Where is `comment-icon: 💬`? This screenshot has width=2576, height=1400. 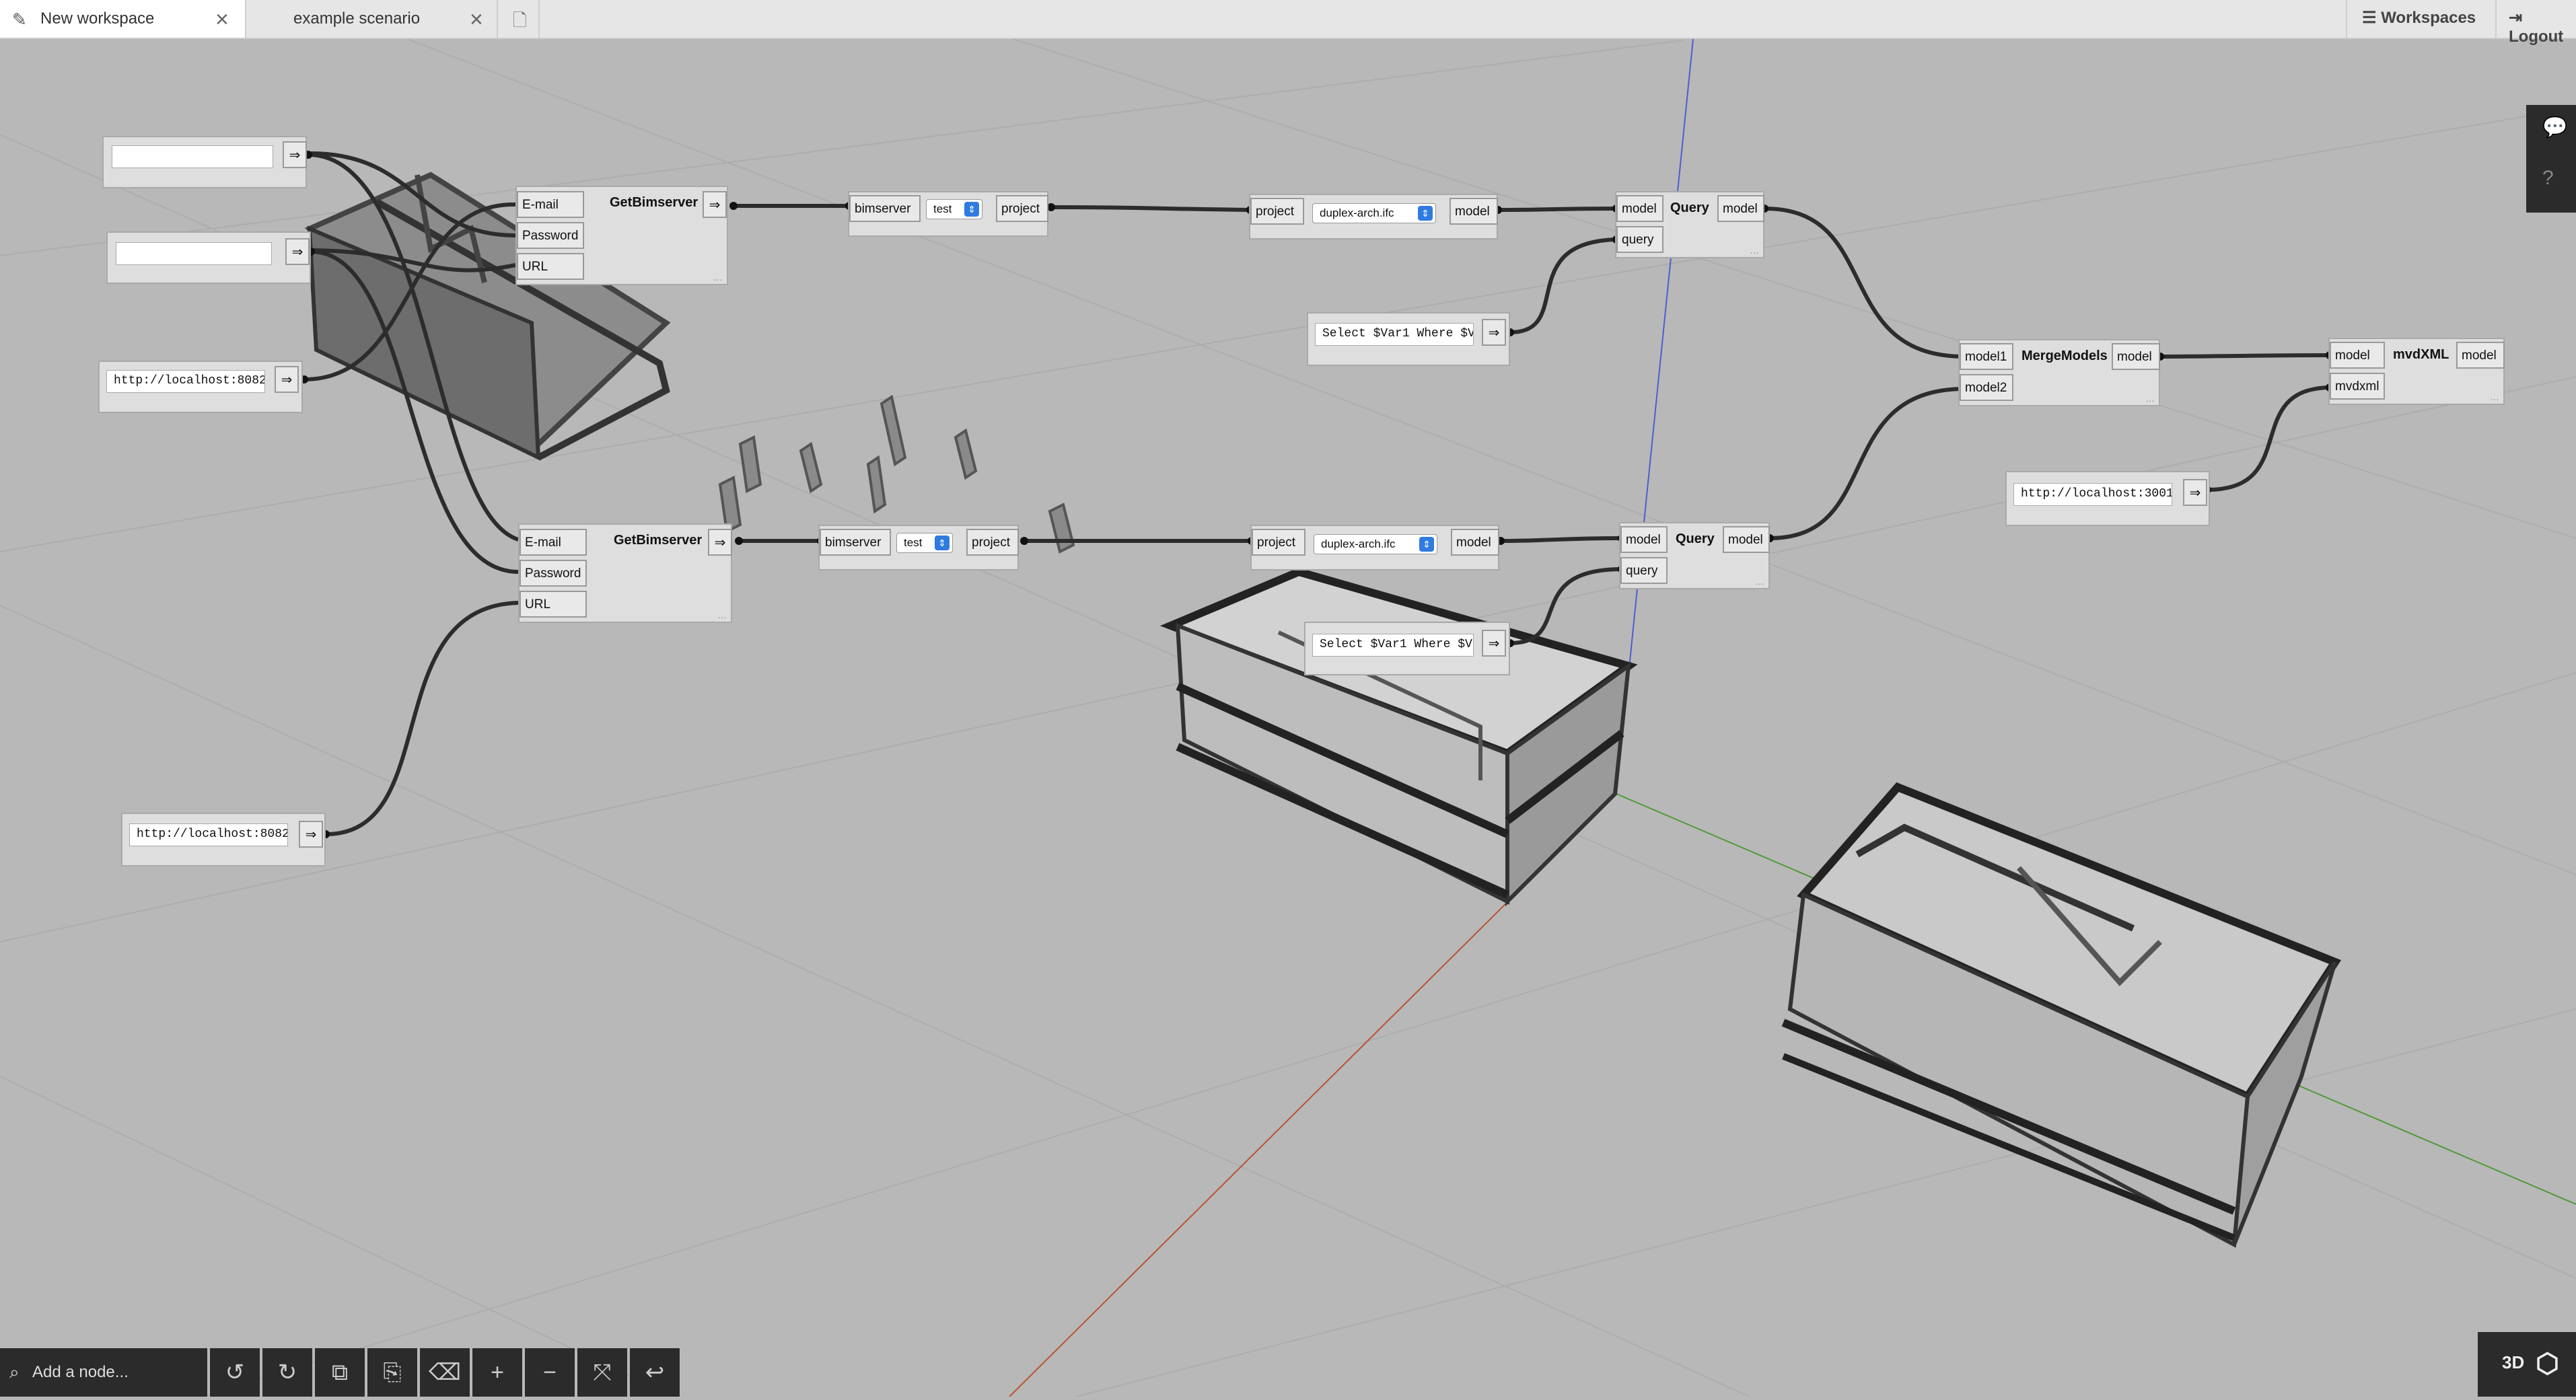 comment-icon: 💬 is located at coordinates (2554, 127).